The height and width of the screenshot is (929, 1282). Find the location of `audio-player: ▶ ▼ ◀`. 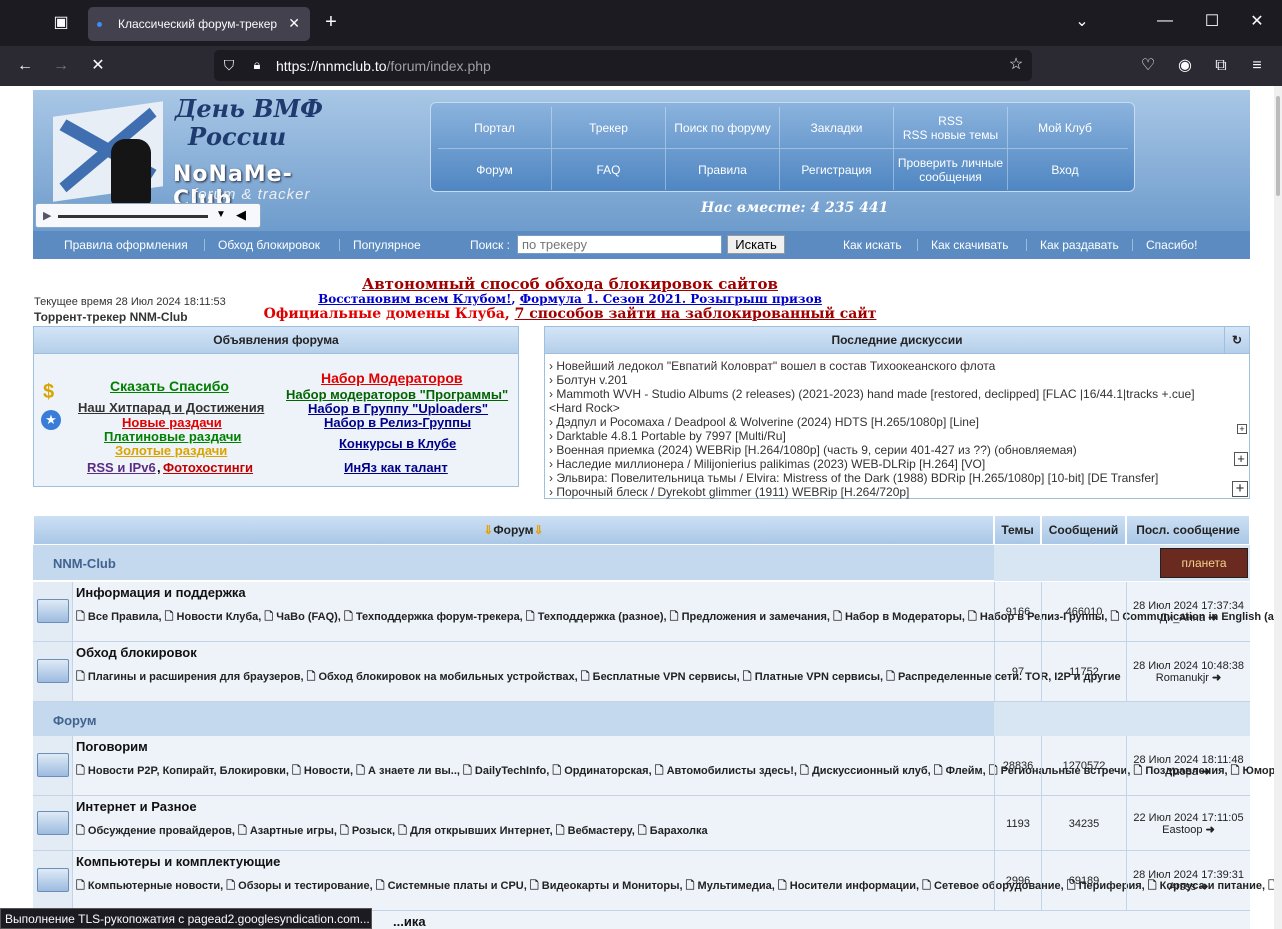

audio-player: ▶ ▼ ◀ is located at coordinates (148, 215).